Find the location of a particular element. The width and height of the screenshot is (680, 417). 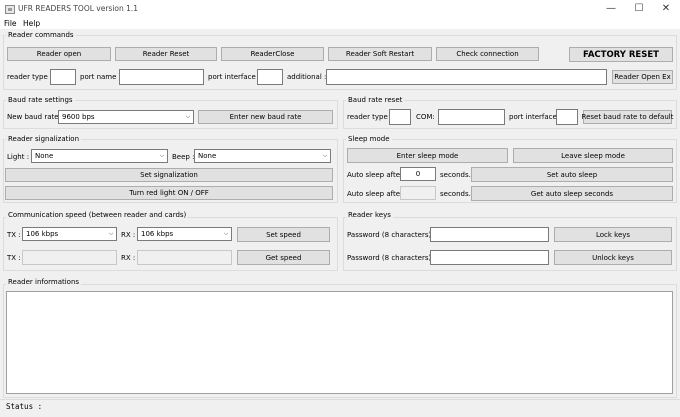

menu-help: Help is located at coordinates (31, 23).